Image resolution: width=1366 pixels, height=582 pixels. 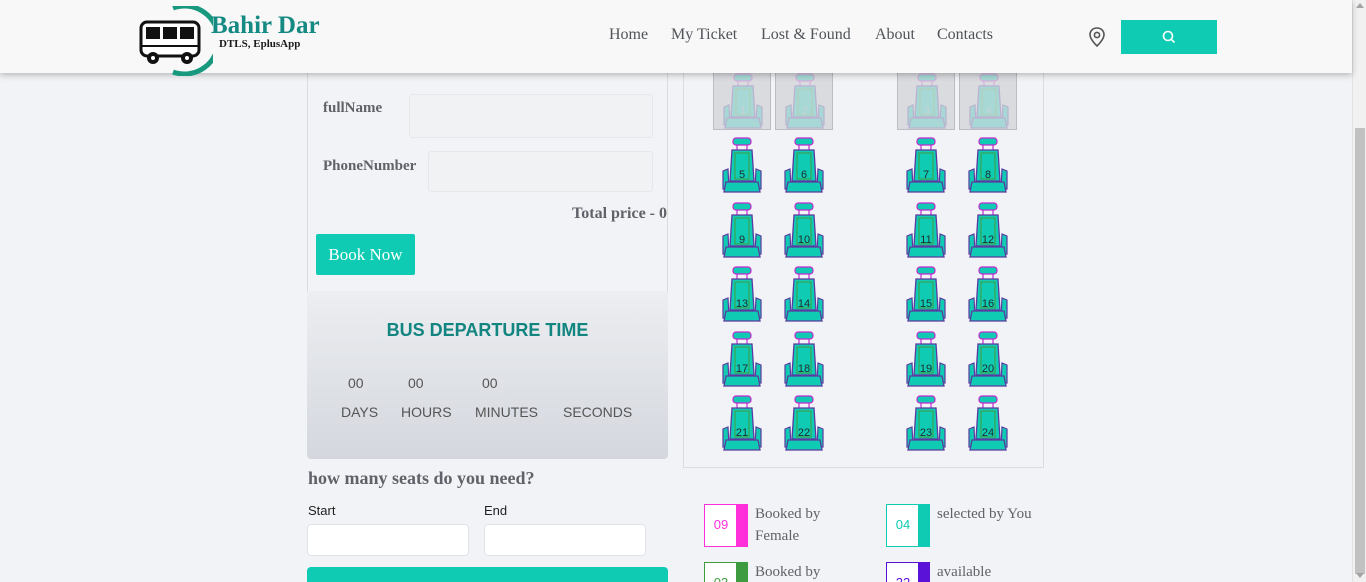 I want to click on seat-24: 24, so click(x=988, y=424).